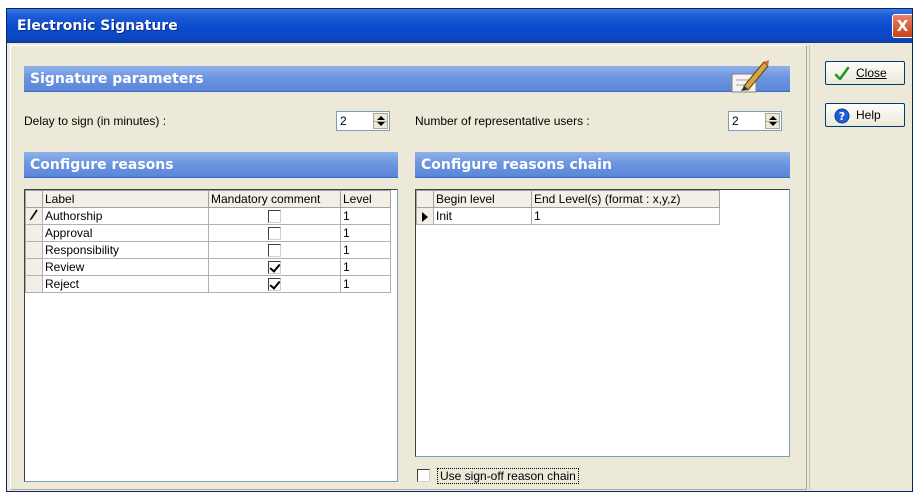 The height and width of the screenshot is (492, 913). What do you see at coordinates (482, 216) in the screenshot?
I see `begin-level-cell: Init` at bounding box center [482, 216].